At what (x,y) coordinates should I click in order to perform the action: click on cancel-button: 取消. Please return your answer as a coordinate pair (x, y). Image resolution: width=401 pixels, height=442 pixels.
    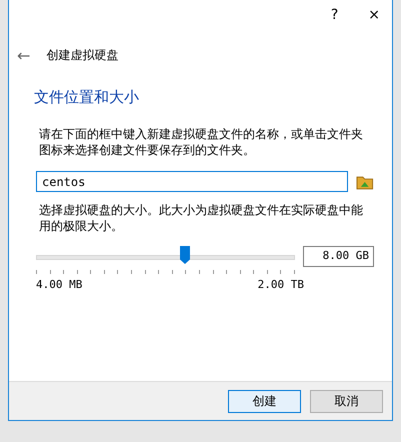
    Looking at the image, I should click on (346, 401).